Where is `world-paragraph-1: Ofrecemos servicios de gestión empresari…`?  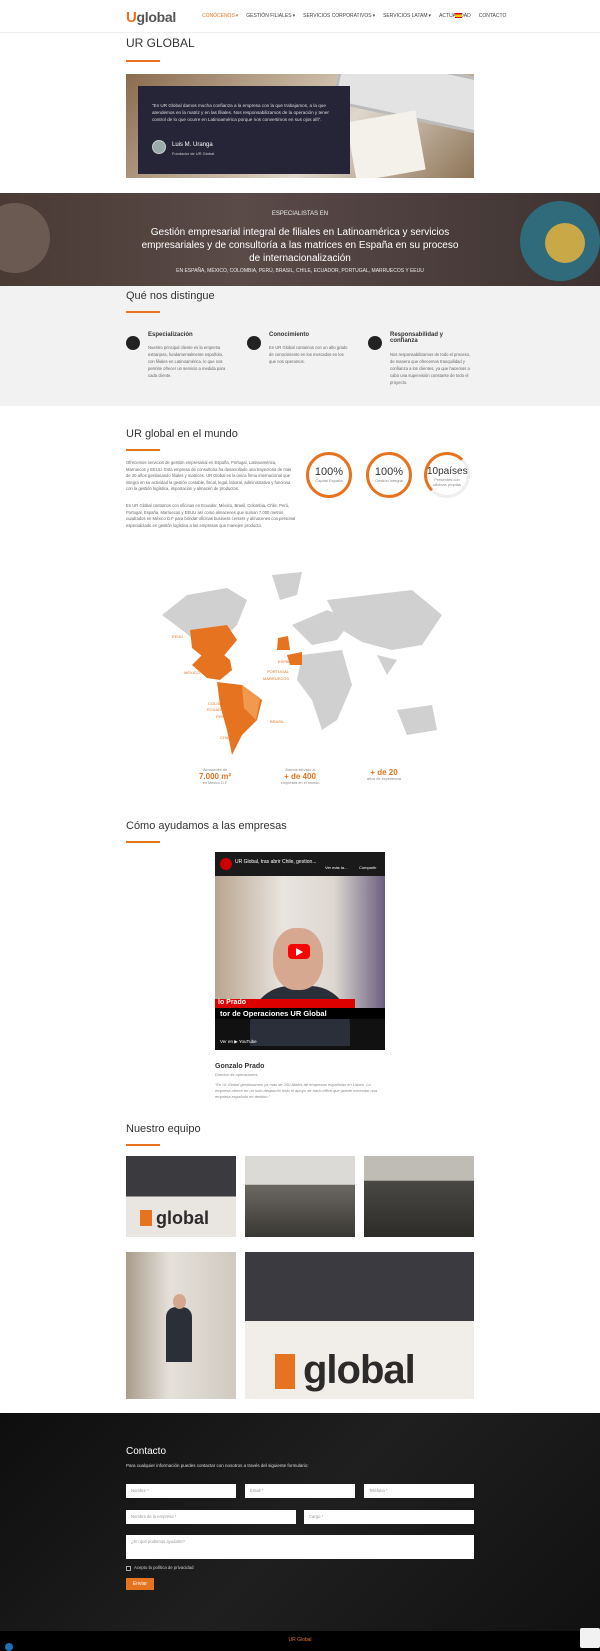
world-paragraph-1: Ofrecemos servicios de gestión empresari… is located at coordinates (209, 475).